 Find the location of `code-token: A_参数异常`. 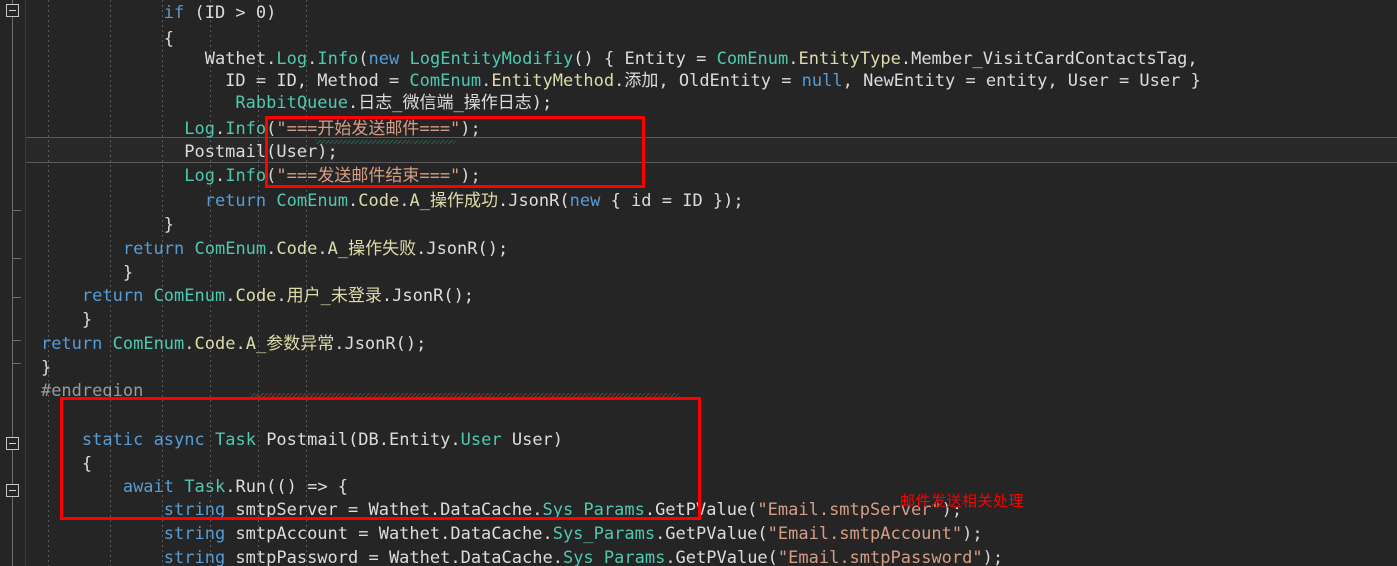

code-token: A_参数异常 is located at coordinates (290, 344).